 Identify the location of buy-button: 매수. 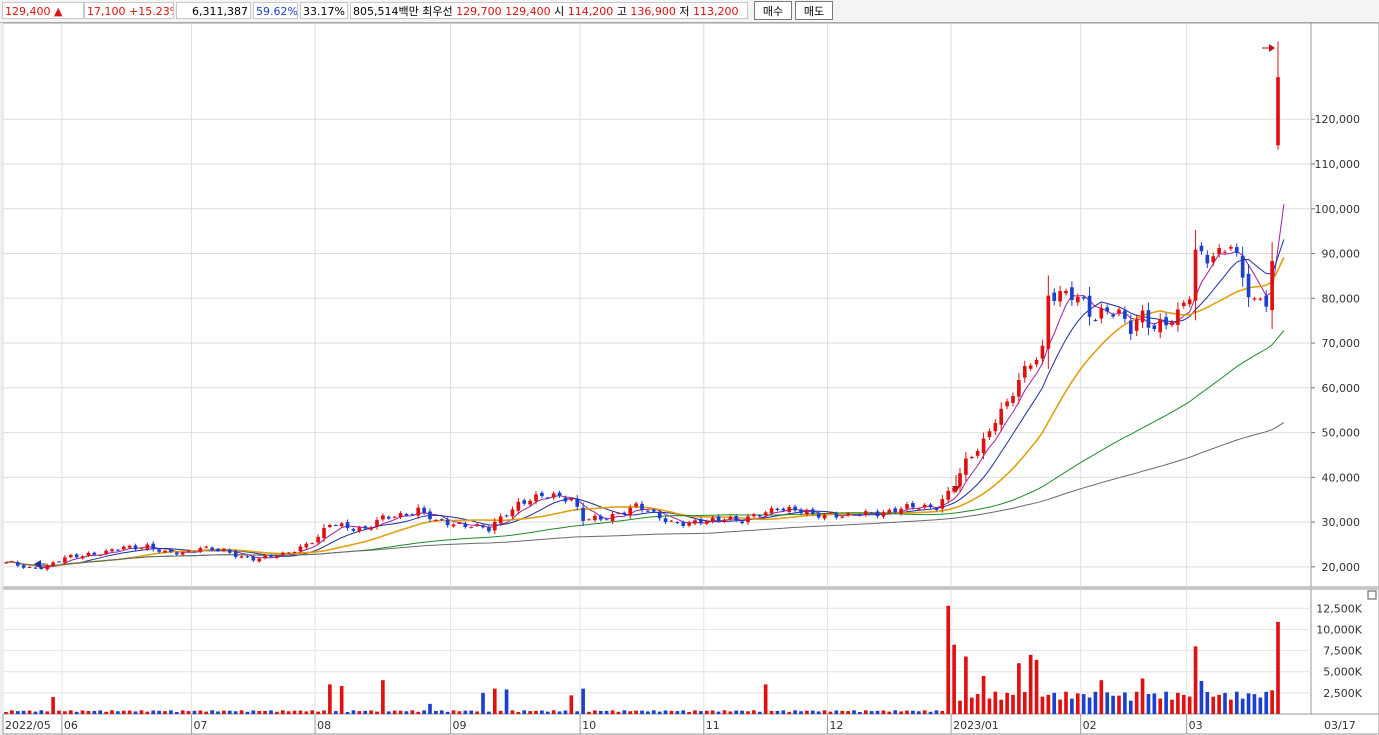
(773, 10).